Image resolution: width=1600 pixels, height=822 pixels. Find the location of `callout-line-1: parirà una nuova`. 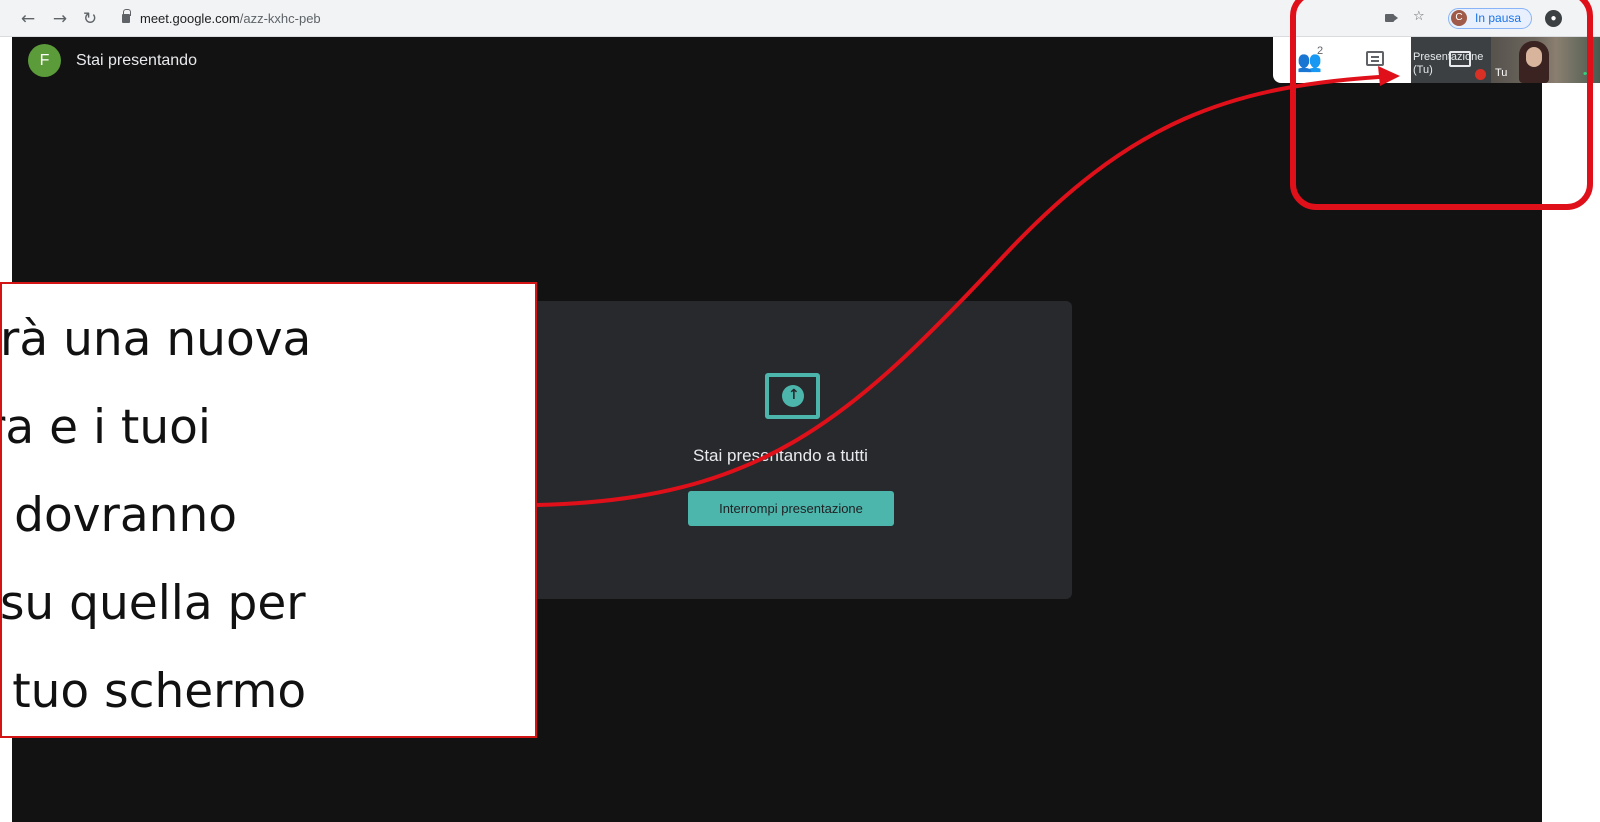

callout-line-1: parirà una nuova is located at coordinates (156, 339).